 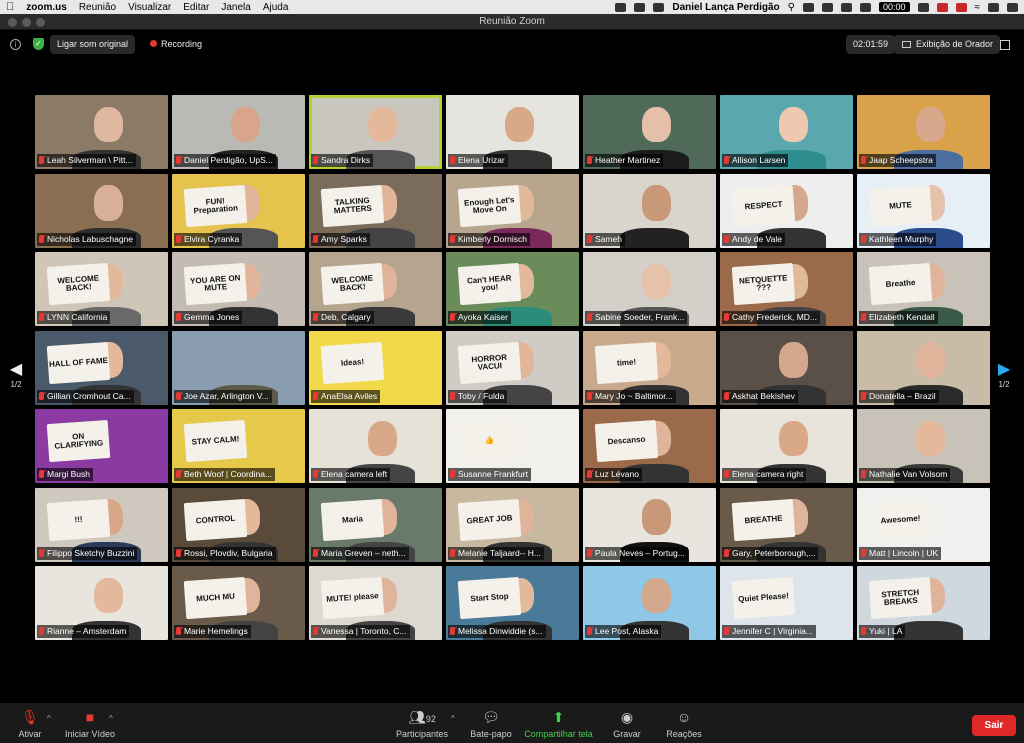 What do you see at coordinates (196, 7) in the screenshot?
I see `menu-editar: Editar` at bounding box center [196, 7].